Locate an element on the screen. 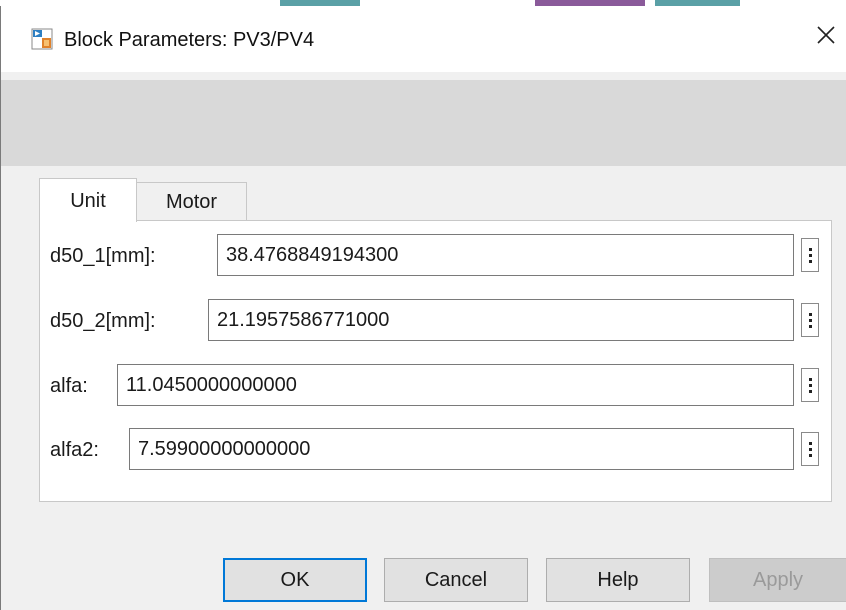 This screenshot has width=846, height=610. help-button: Help is located at coordinates (618, 580).